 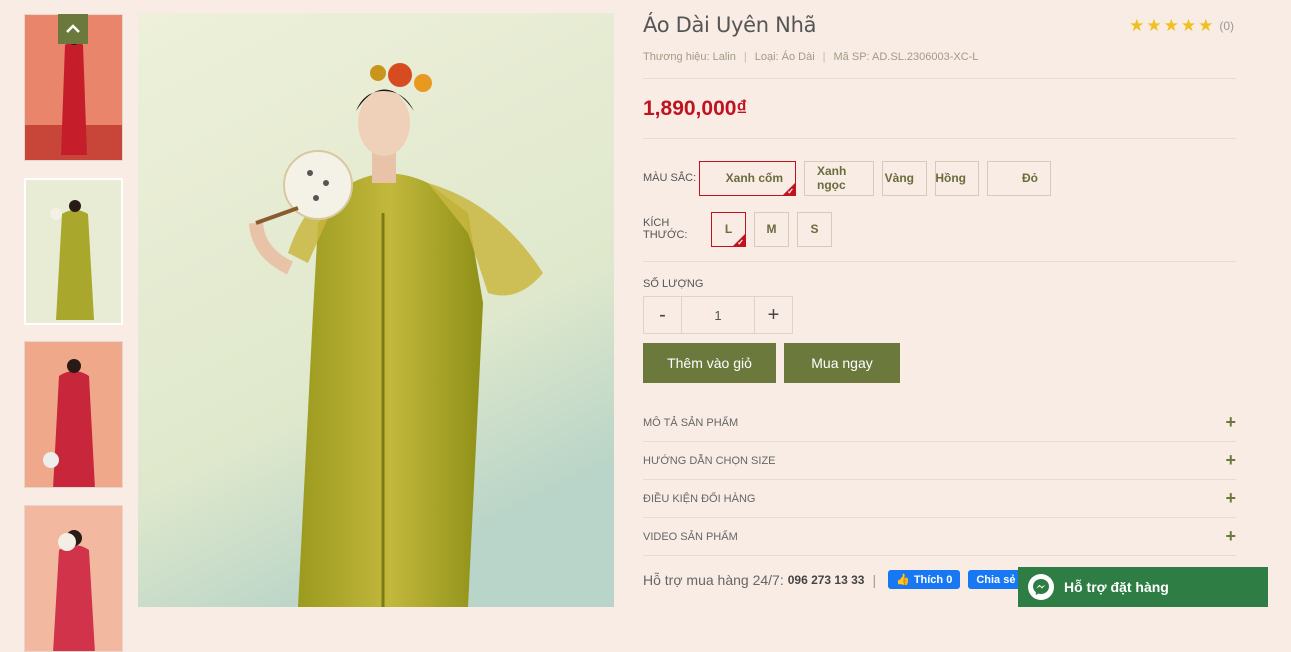 I want to click on color-option-xanh-ngoc: Xanh ngọc, so click(x=839, y=178).